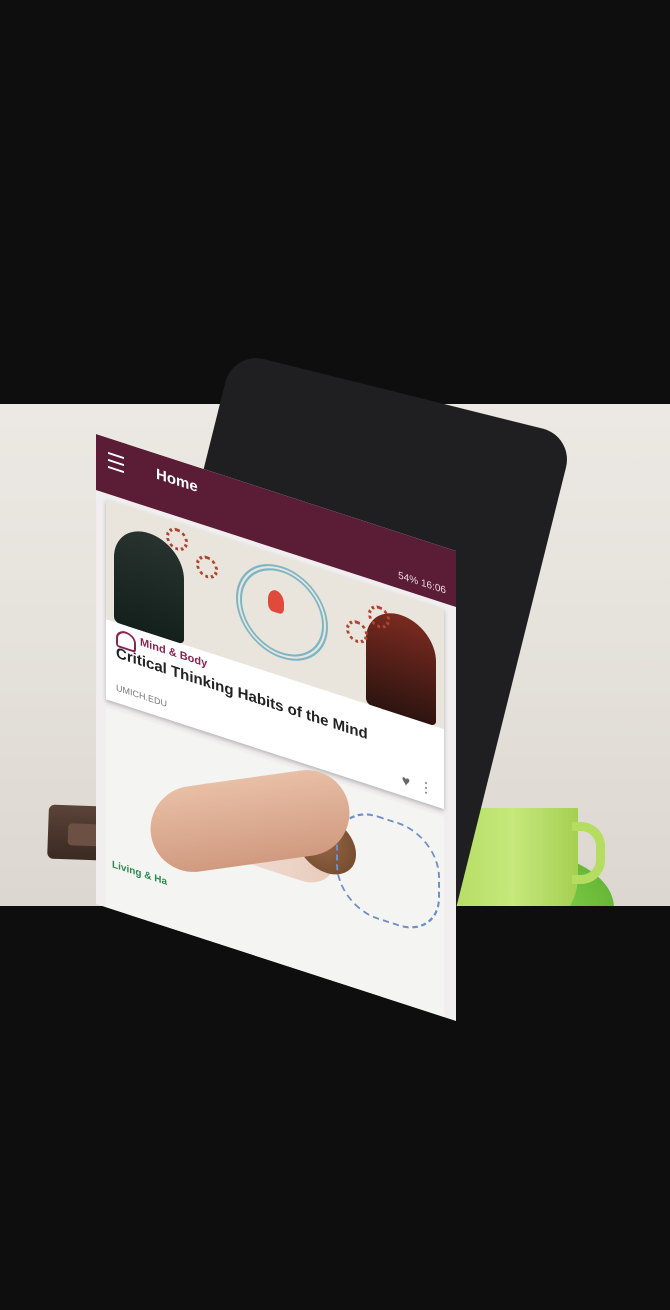  I want to click on page-title: Home, so click(177, 481).